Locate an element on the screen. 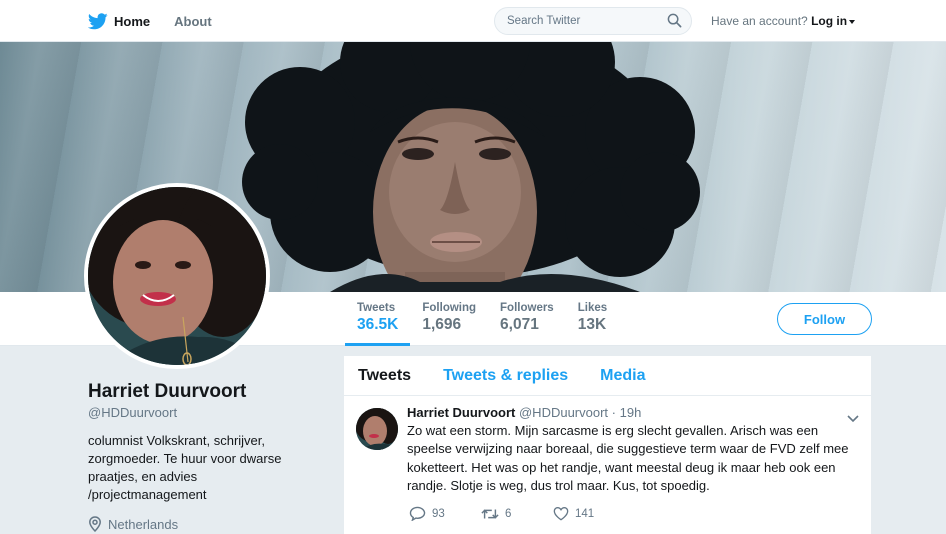  profile-handle: @HDDuurvoort is located at coordinates (132, 412).